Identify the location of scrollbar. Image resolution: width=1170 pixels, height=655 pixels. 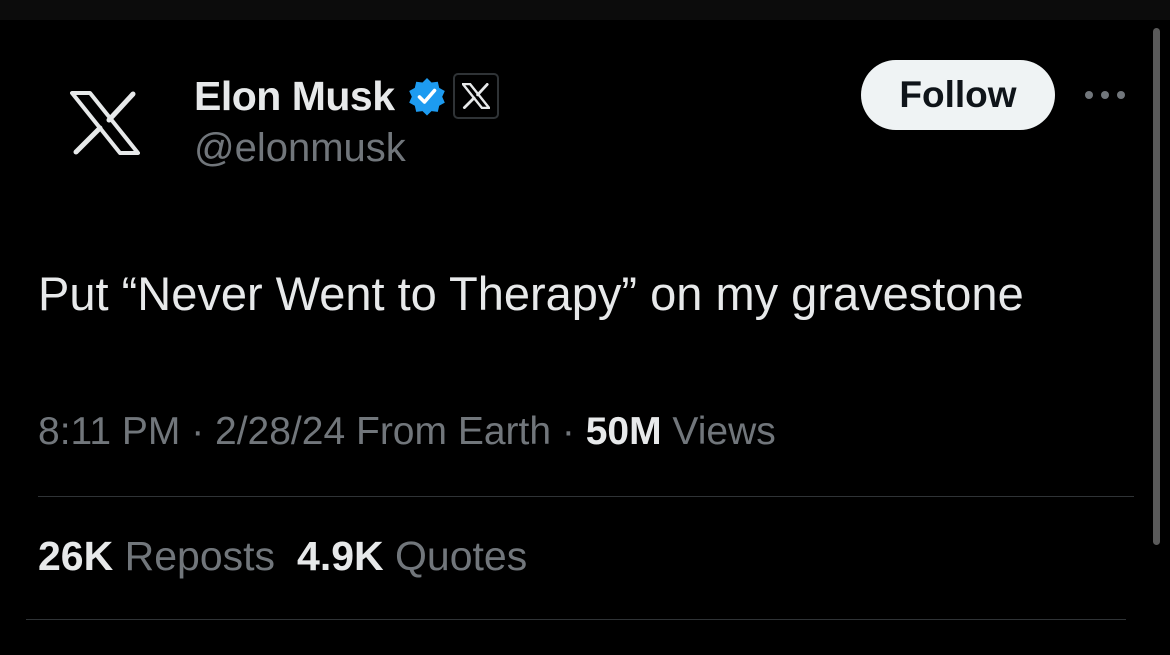
(1156, 286).